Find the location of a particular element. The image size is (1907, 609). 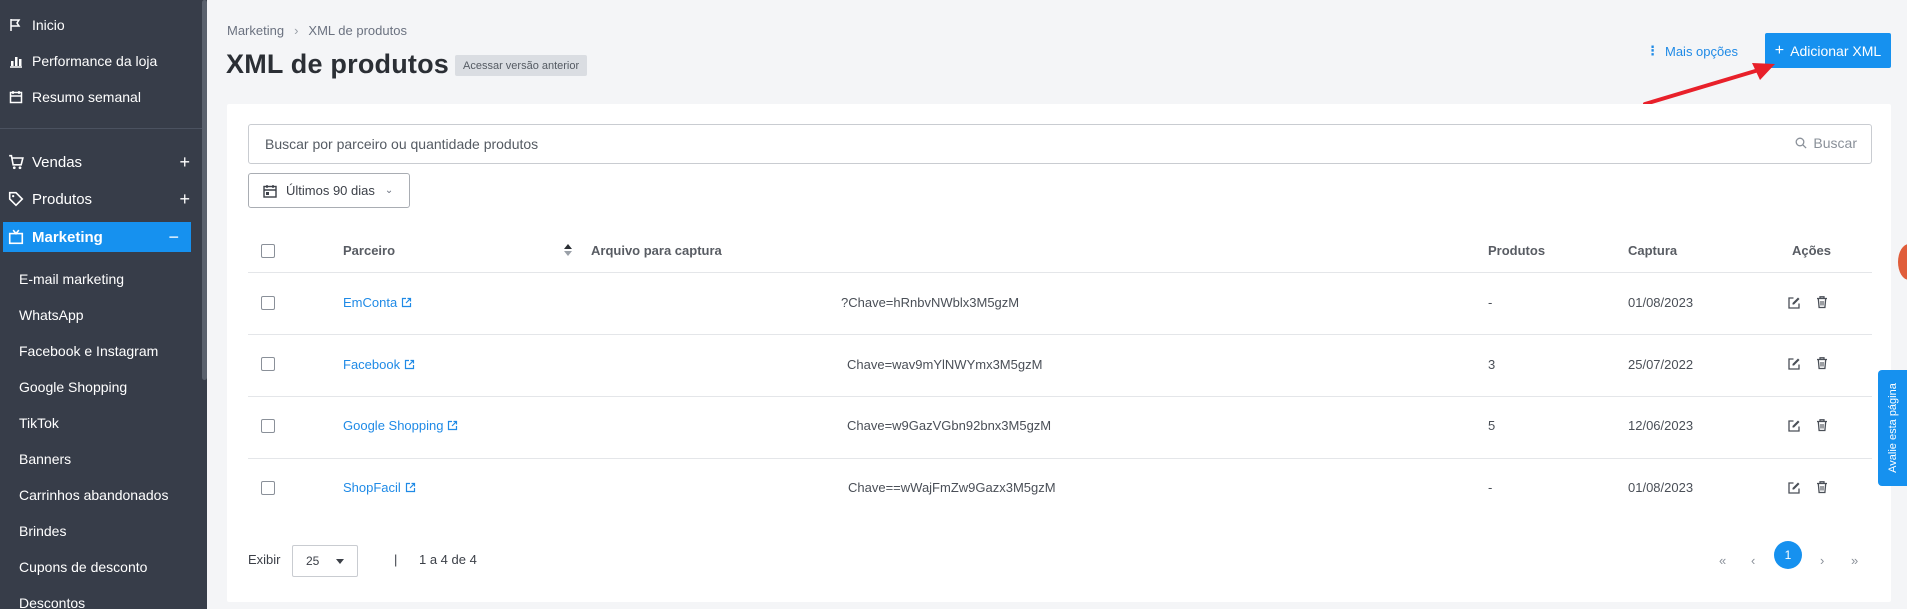

partner-name: ShopFacil is located at coordinates (372, 487).